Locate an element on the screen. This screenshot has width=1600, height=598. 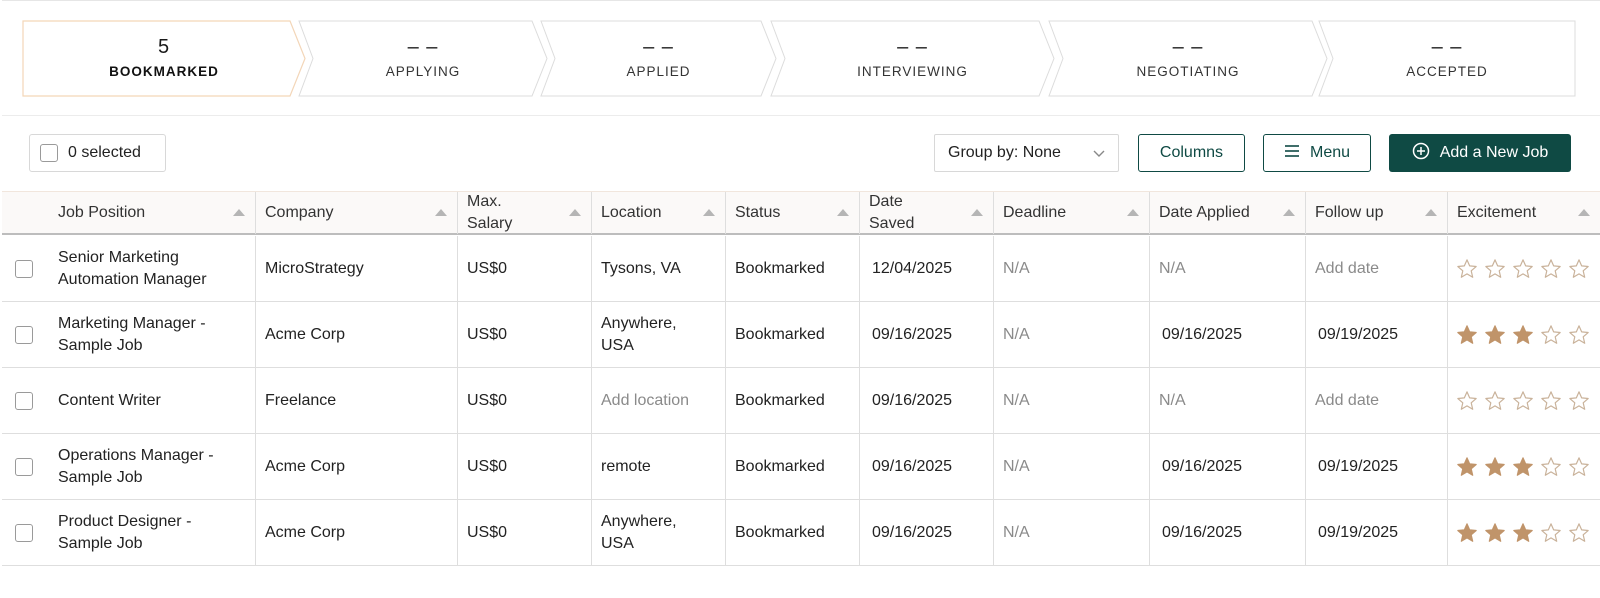
cell-date-saved: 12/04/2025 is located at coordinates (927, 268).